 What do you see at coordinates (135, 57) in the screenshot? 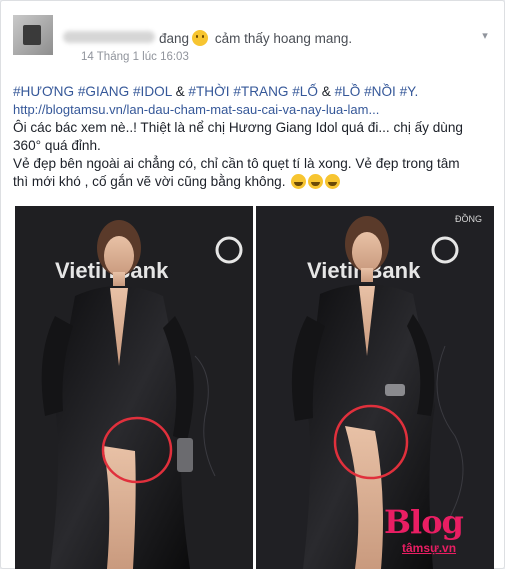
I see `post-timestamp: 14 Tháng 1 lúc 16:03` at bounding box center [135, 57].